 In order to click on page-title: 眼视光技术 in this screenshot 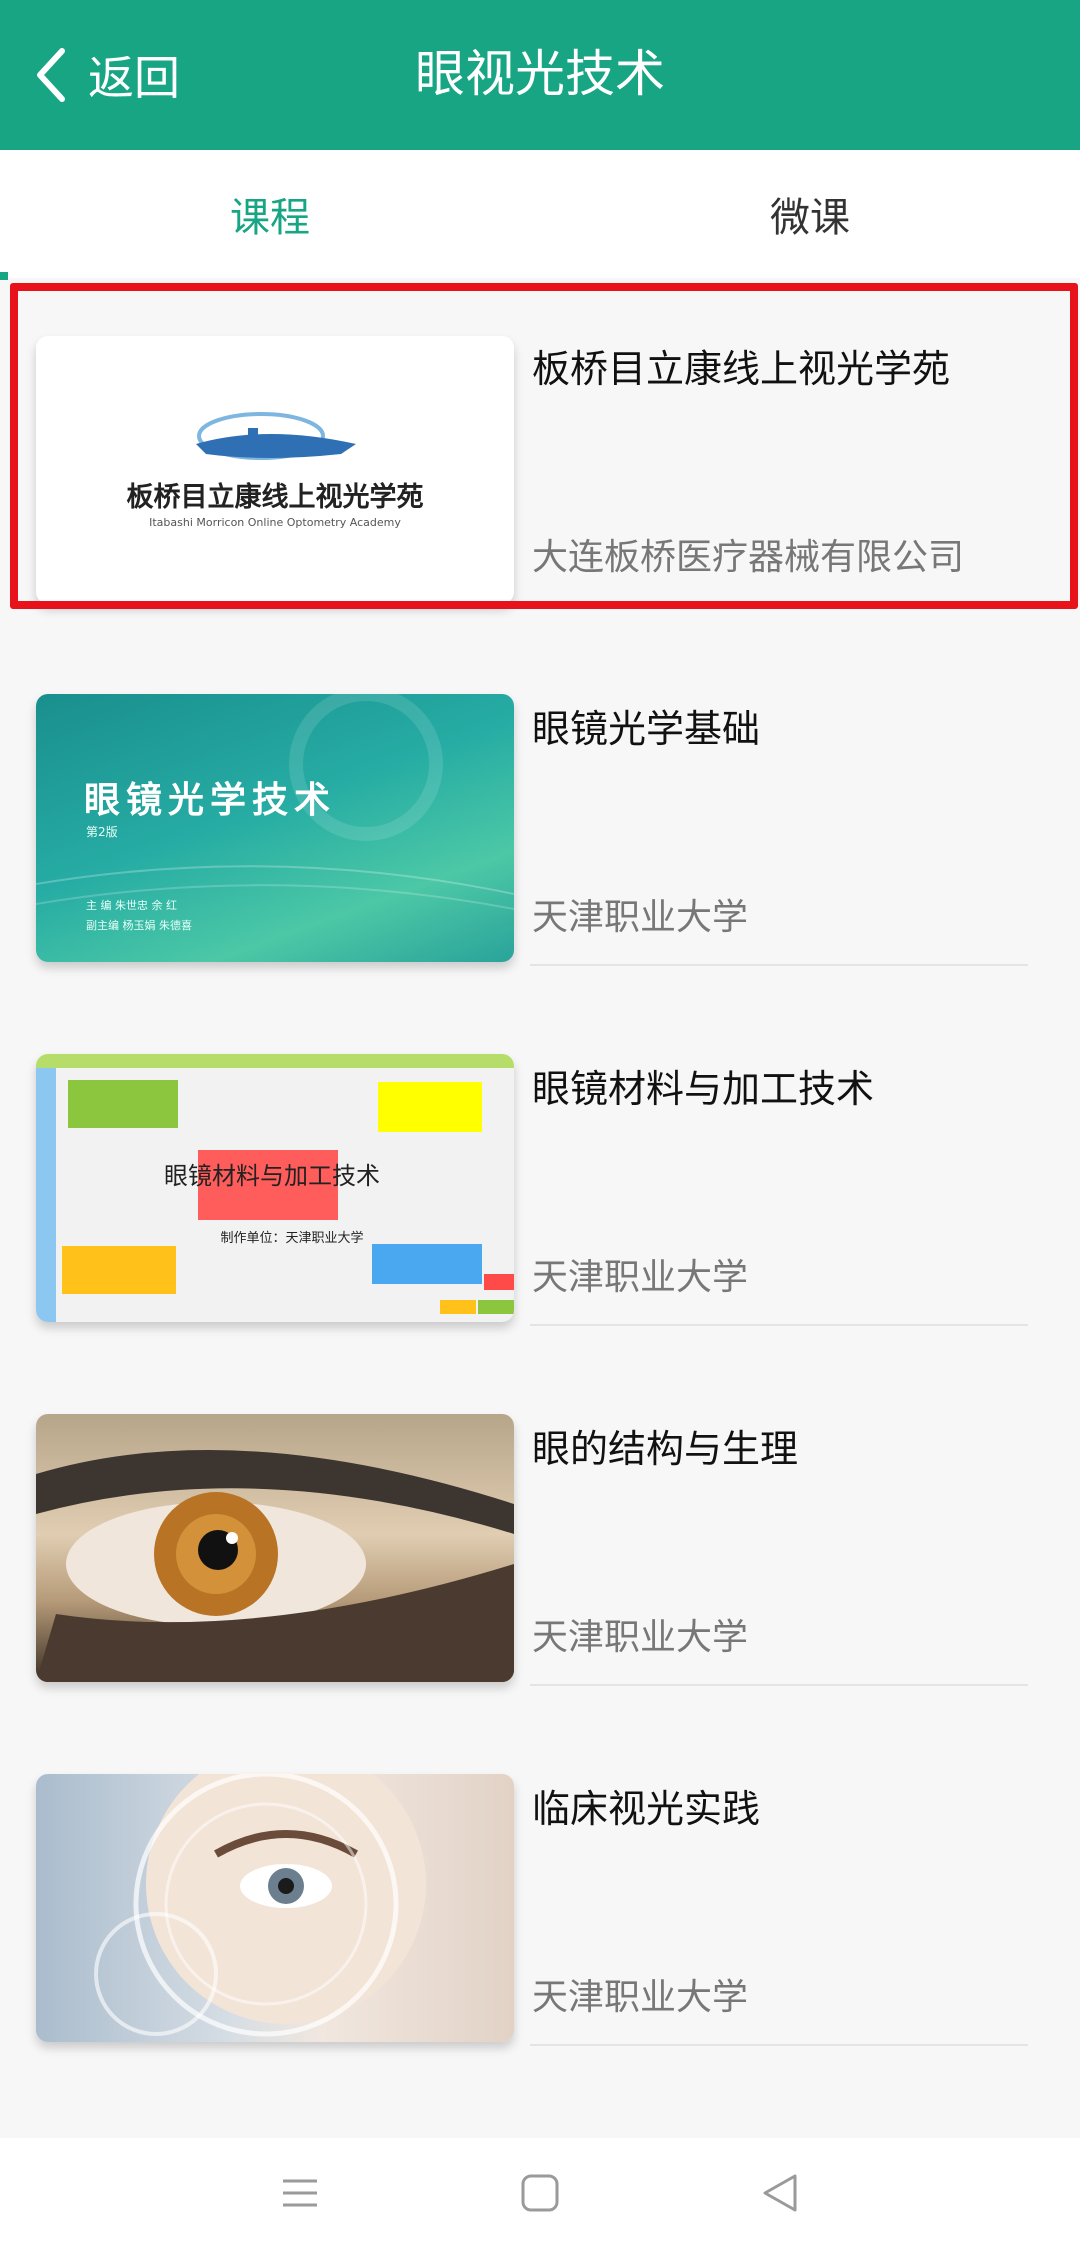, I will do `click(540, 74)`.